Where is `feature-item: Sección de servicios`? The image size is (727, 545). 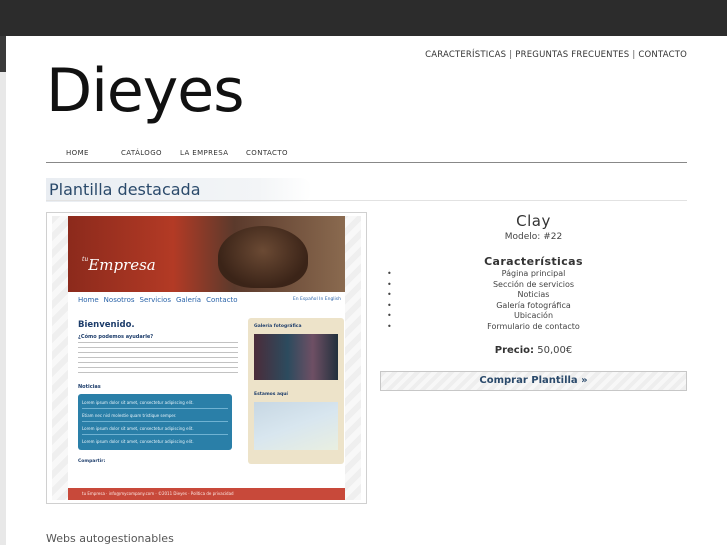
feature-item: Sección de servicios is located at coordinates (533, 285).